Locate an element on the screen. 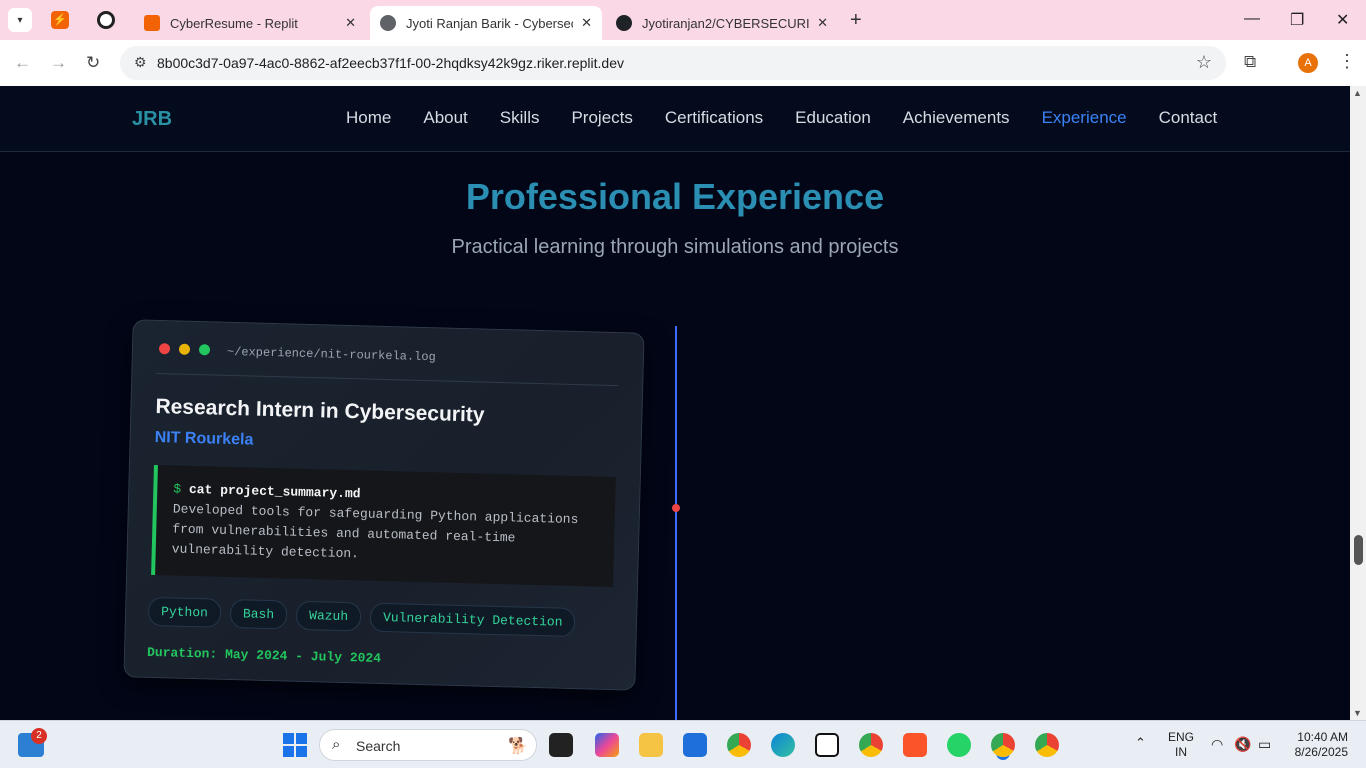 The height and width of the screenshot is (768, 1366). nav-certifications: Certifications is located at coordinates (714, 118).